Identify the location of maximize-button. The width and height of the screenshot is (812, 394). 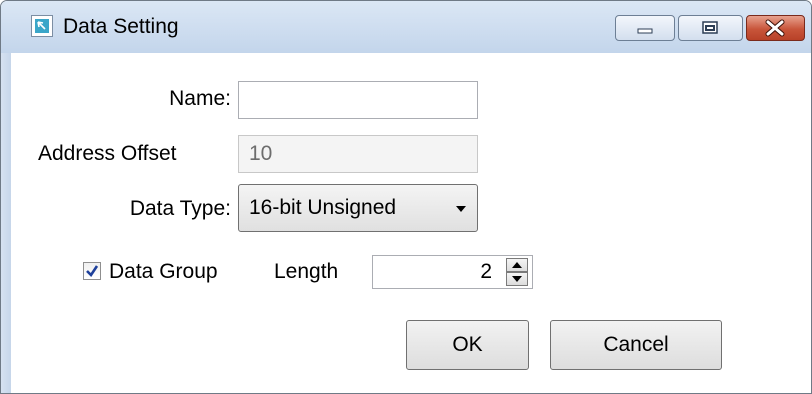
(710, 28).